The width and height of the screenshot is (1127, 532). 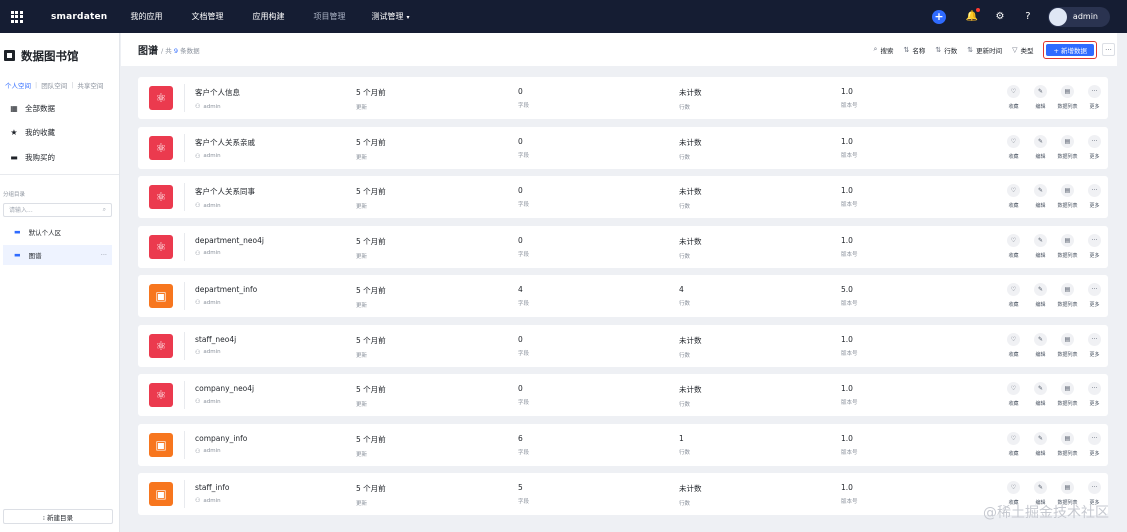 I want to click on dataset-name: staff_info, so click(x=212, y=487).